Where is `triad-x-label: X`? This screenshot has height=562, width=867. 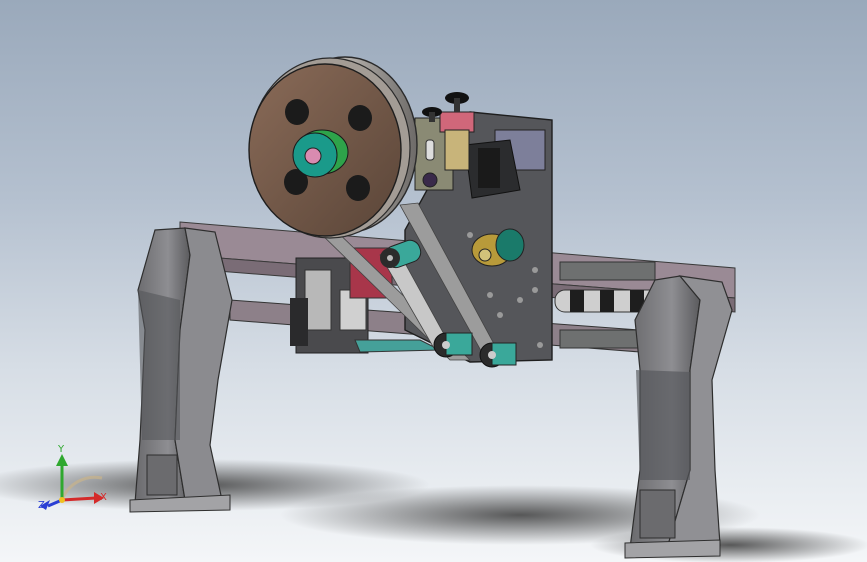
triad-x-label: X is located at coordinates (103, 497).